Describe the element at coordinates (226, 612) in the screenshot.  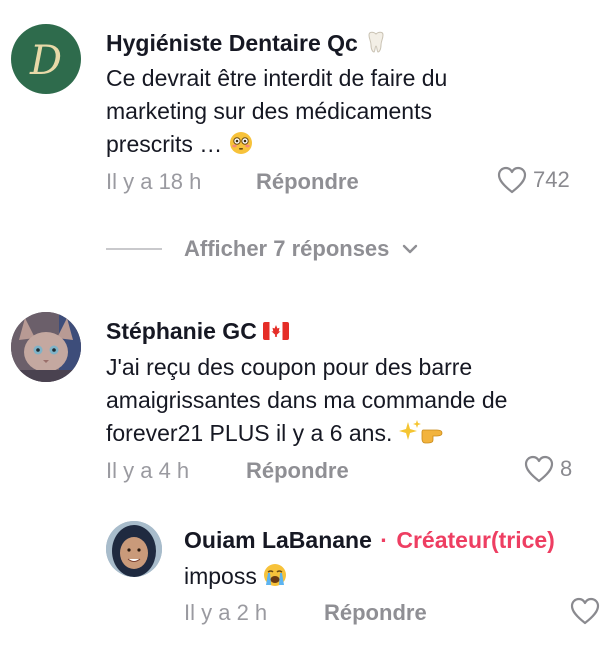
I see `reply-timestamp: Il y a 2 h` at that location.